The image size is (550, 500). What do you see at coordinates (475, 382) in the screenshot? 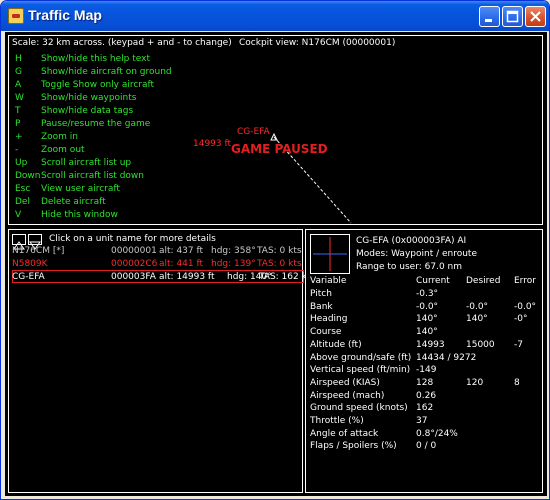
I see `desired-value: 120` at bounding box center [475, 382].